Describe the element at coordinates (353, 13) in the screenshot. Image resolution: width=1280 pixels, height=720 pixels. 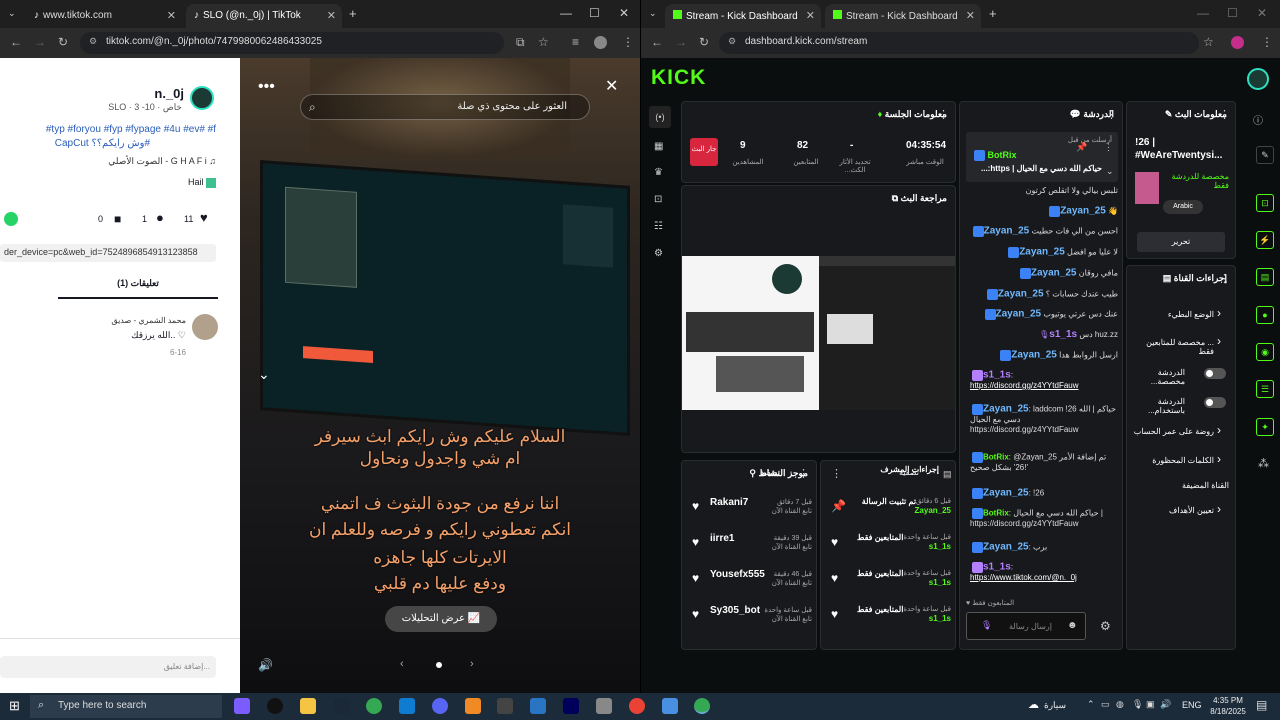
I see `new-tab-icon: +` at that location.